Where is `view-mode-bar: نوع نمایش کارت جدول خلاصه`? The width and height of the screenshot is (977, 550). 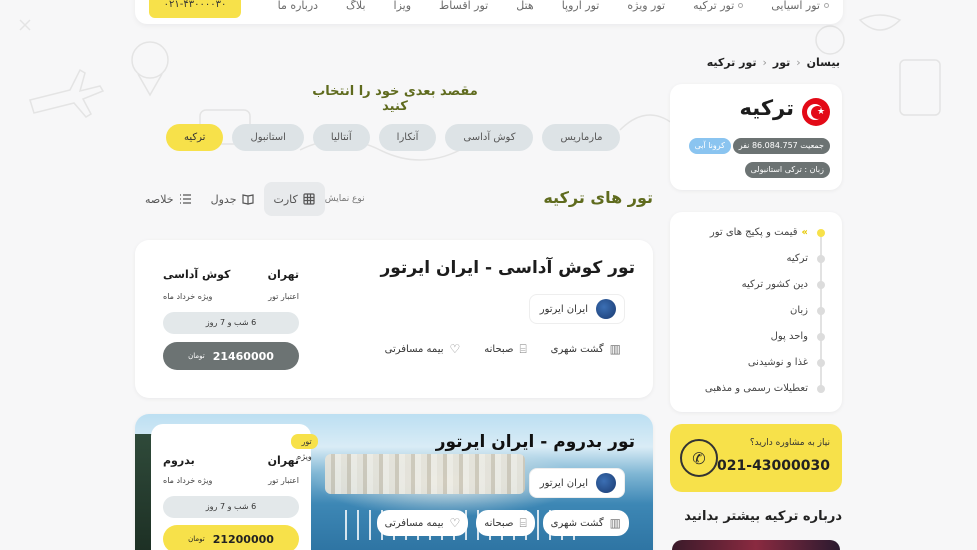 view-mode-bar: نوع نمایش کارت جدول خلاصه is located at coordinates (254, 199).